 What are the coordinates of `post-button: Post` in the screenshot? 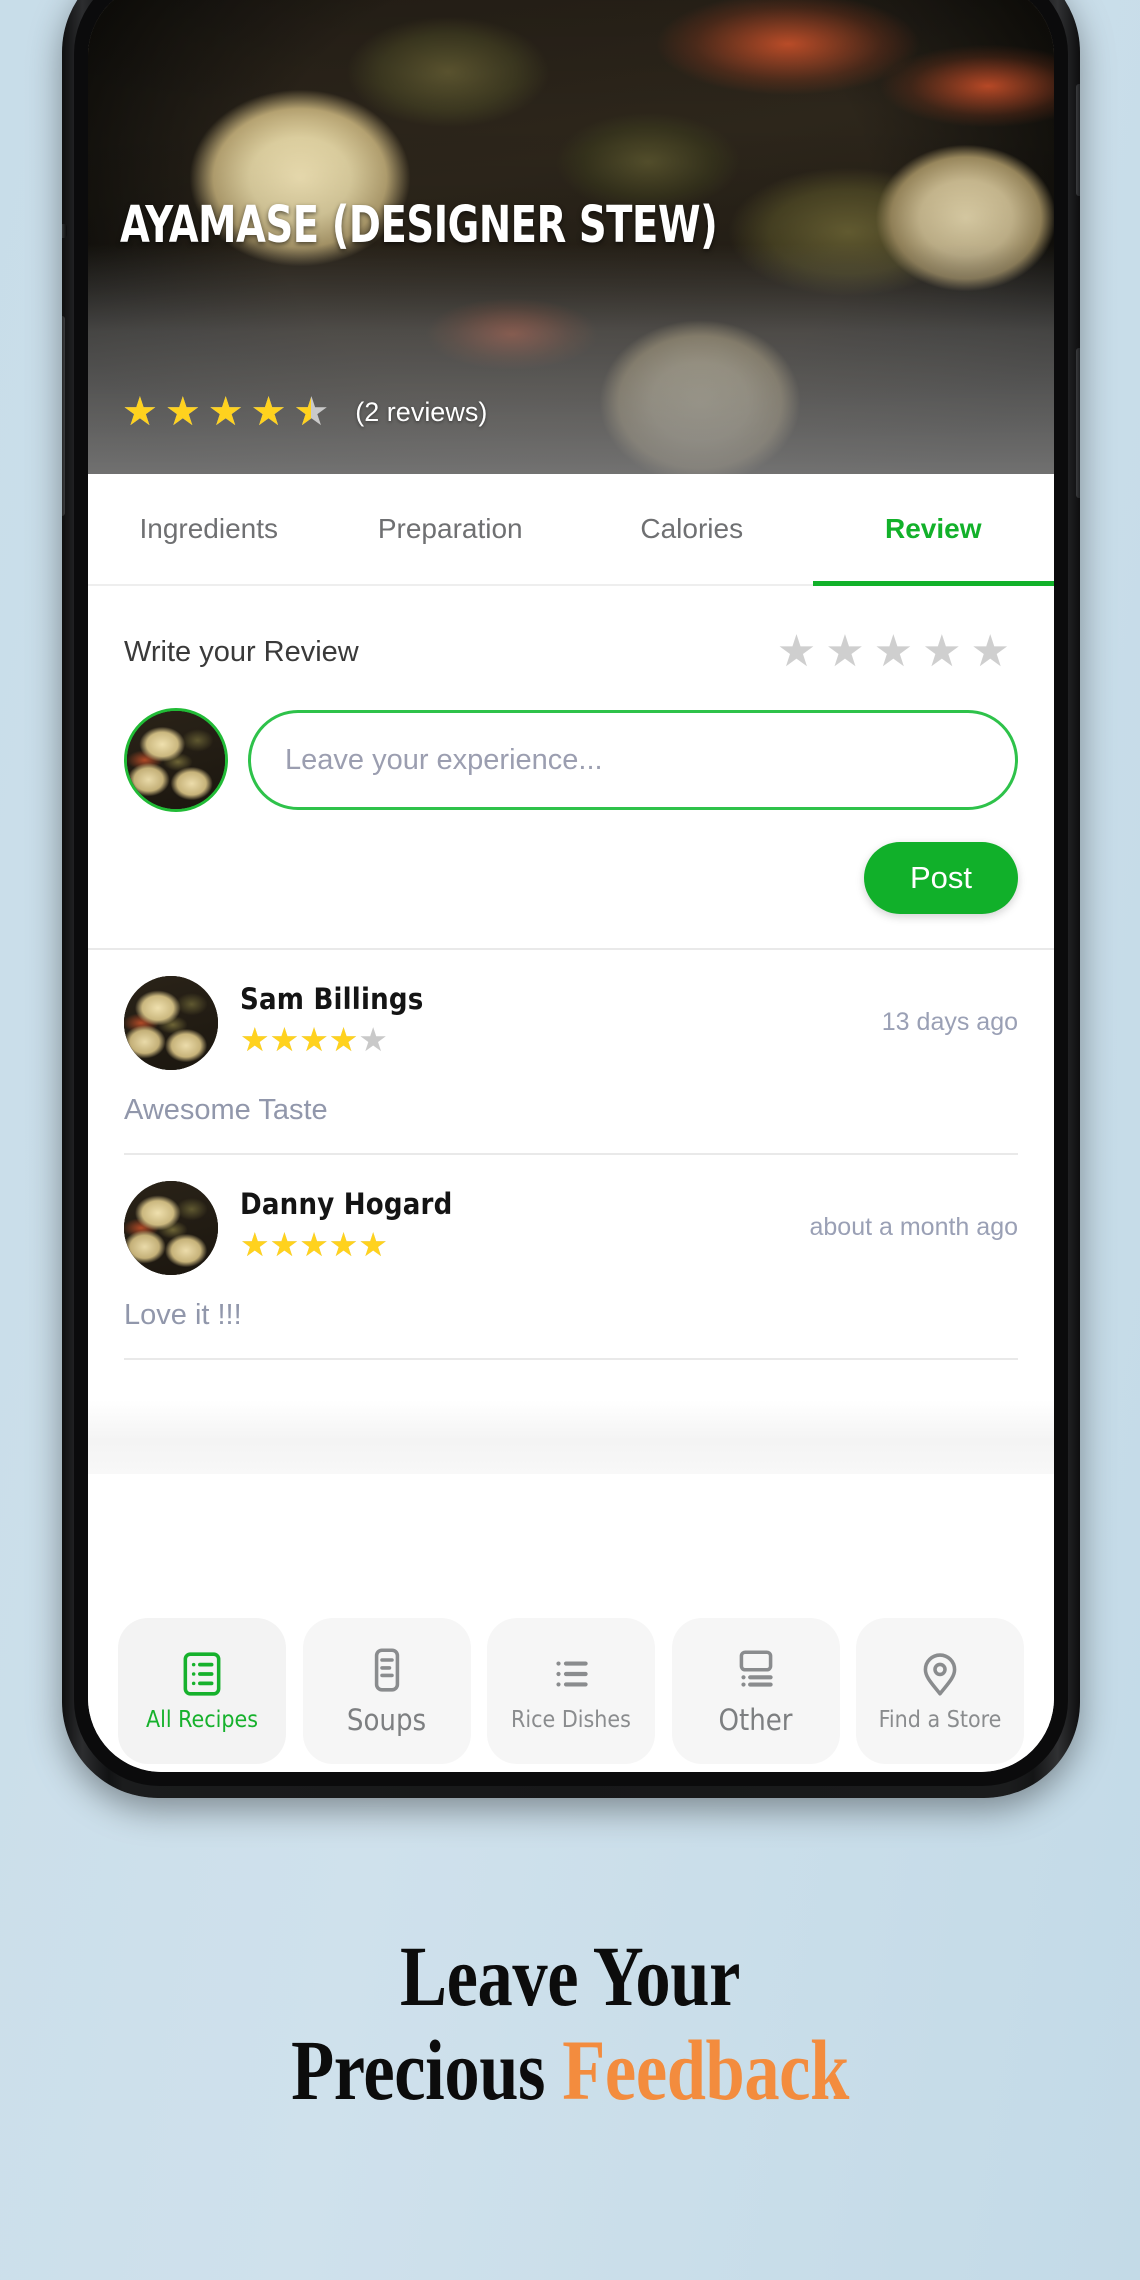 It's located at (940, 878).